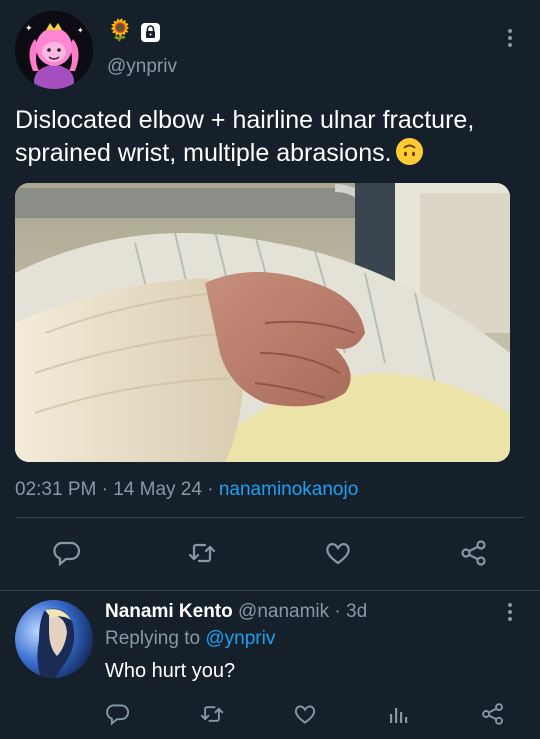 Image resolution: width=540 pixels, height=739 pixels. Describe the element at coordinates (288, 489) in the screenshot. I see `tweet-source-link: nanaminokanojo` at that location.